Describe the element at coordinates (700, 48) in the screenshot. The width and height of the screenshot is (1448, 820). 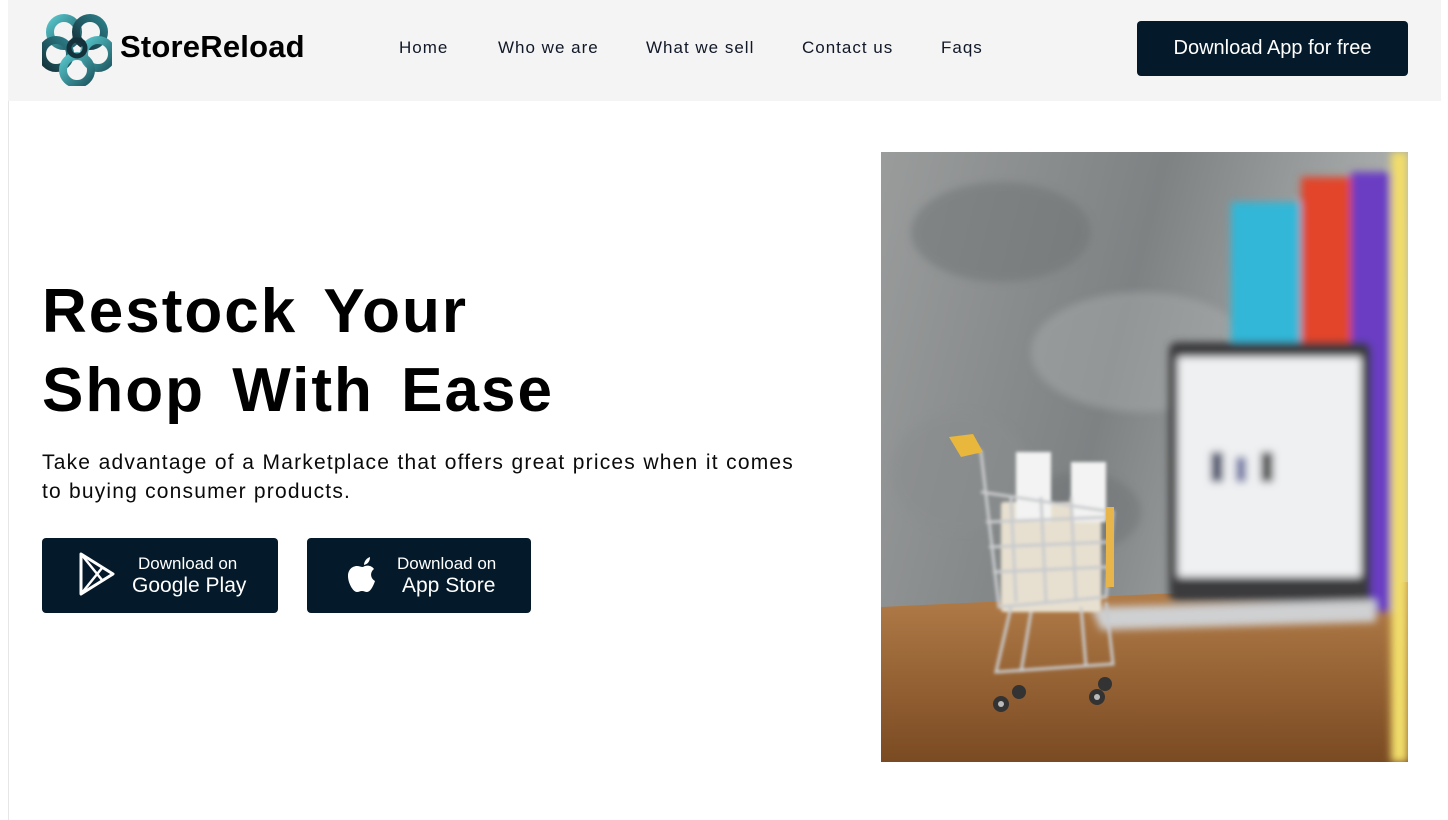
I see `nav-what-we-sell: What we sell` at that location.